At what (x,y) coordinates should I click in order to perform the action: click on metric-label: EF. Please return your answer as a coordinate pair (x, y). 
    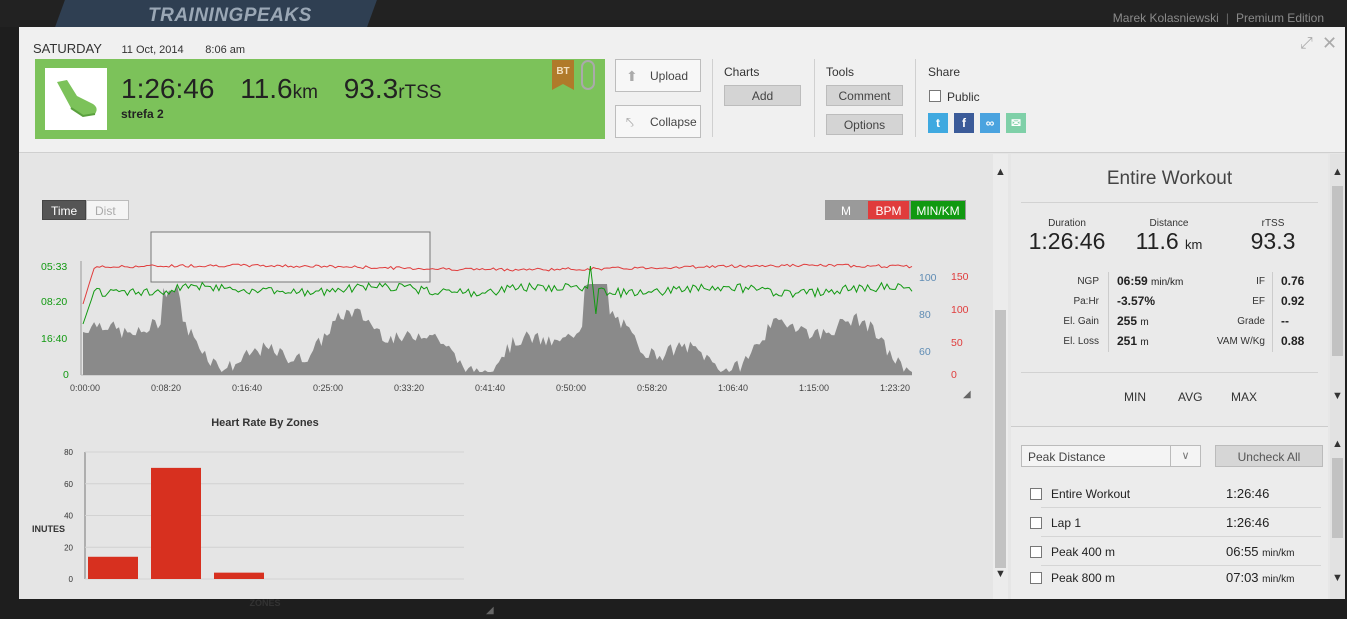
    Looking at the image, I should click on (1258, 301).